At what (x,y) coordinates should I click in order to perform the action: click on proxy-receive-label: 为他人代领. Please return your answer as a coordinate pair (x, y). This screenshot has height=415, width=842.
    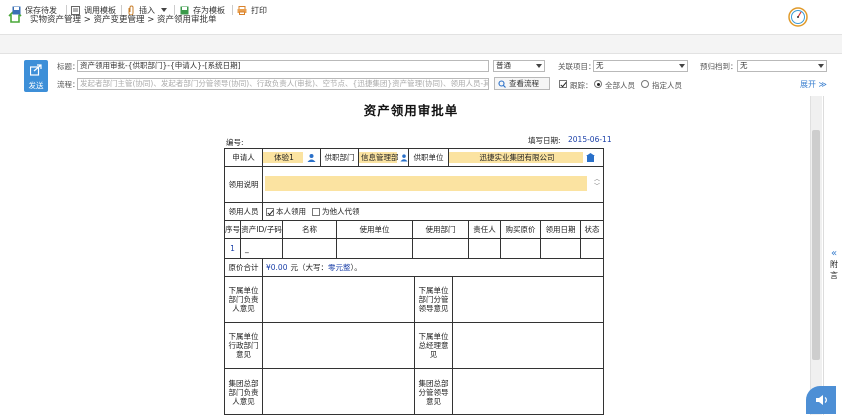
    Looking at the image, I should click on (341, 211).